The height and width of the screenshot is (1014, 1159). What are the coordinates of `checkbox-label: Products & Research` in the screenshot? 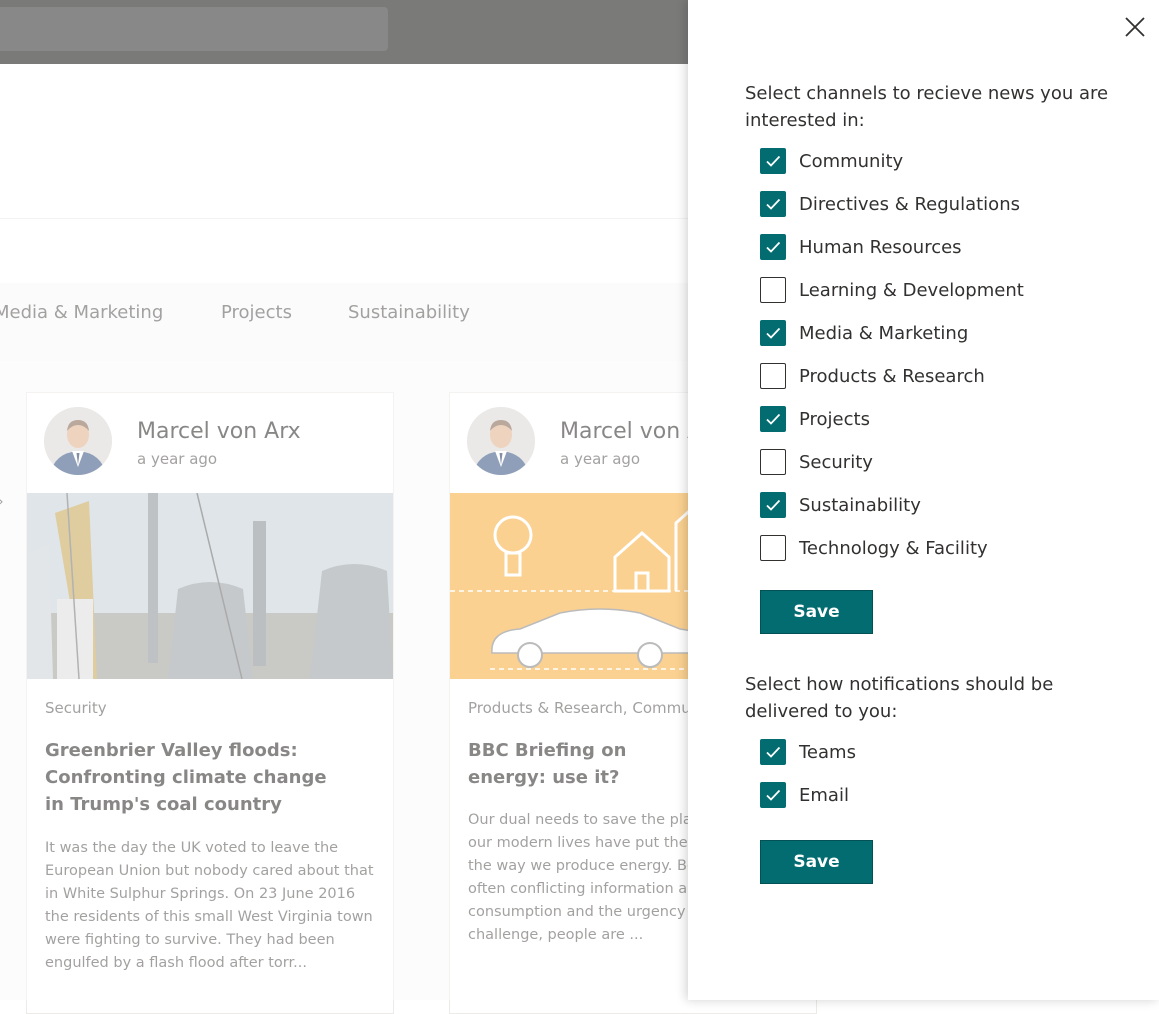 It's located at (892, 376).